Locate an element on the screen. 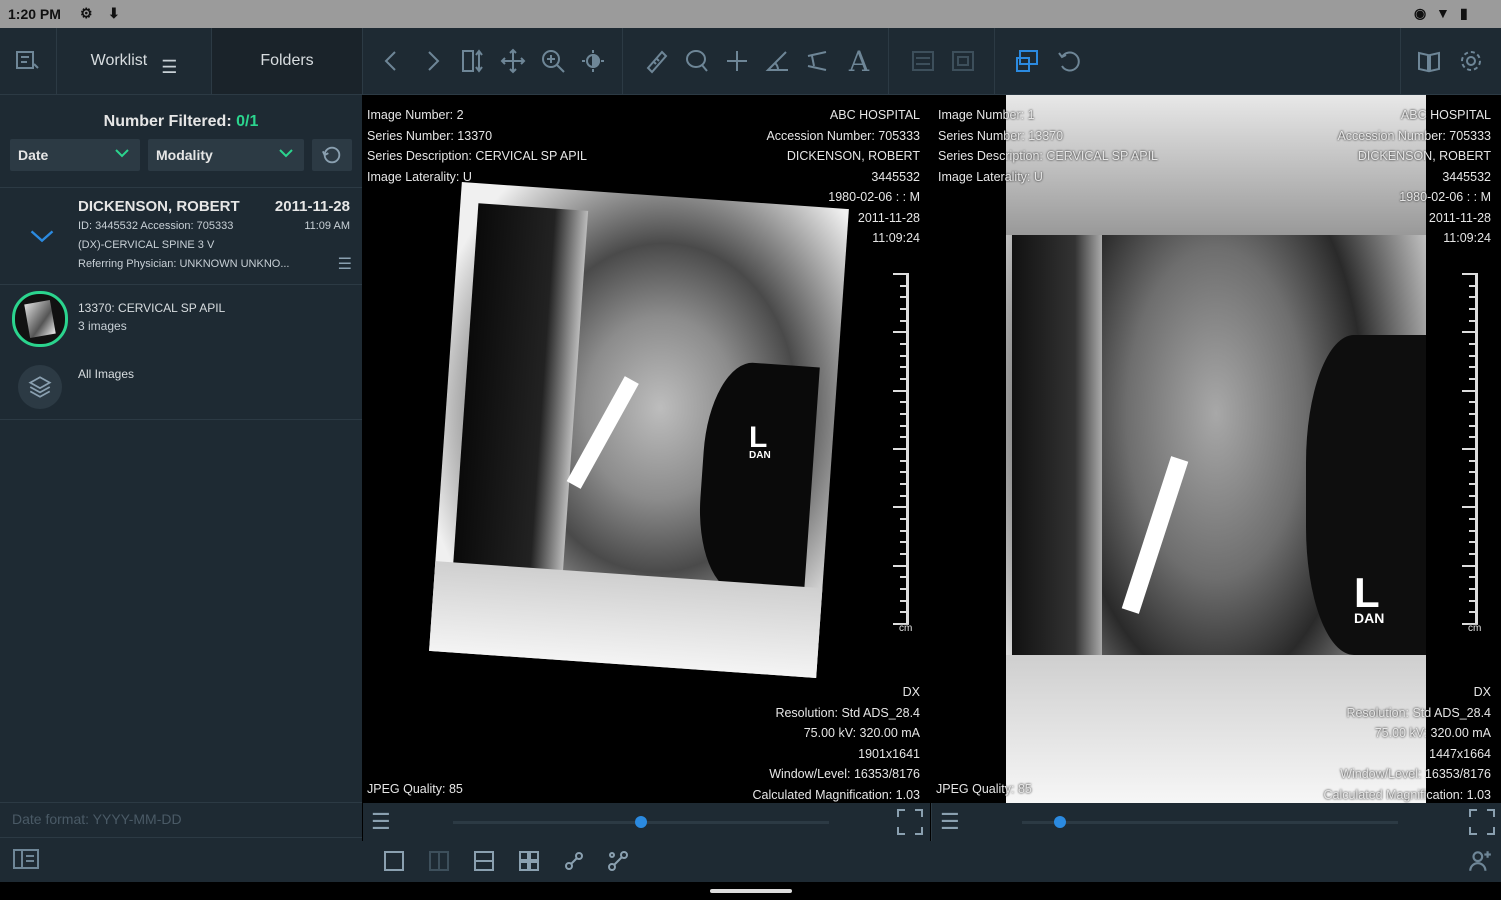 This screenshot has width=1501, height=900. overlay-study-time: 11:09:24 is located at coordinates (896, 238).